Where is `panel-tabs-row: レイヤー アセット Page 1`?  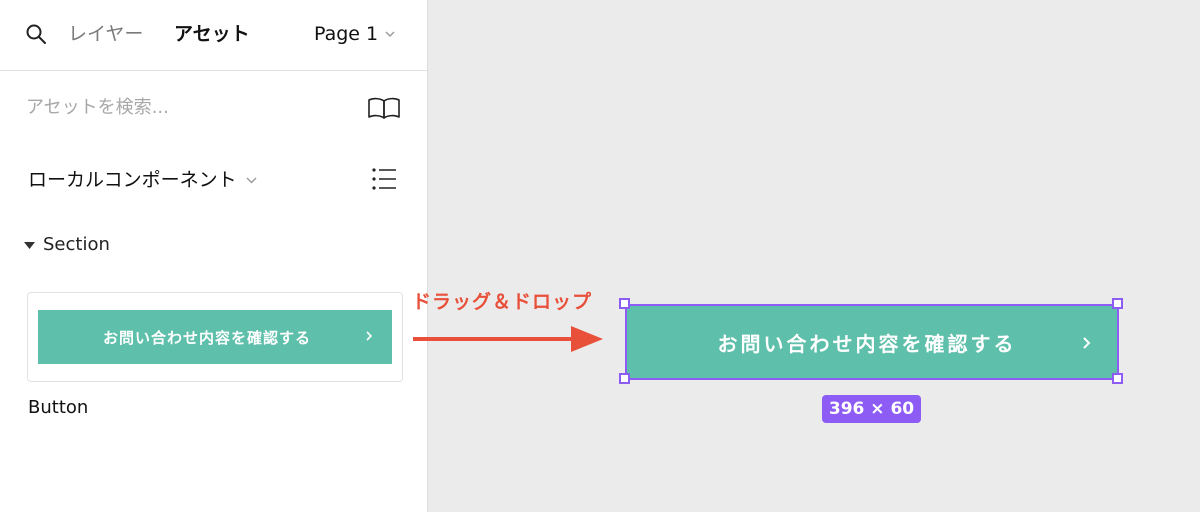
panel-tabs-row: レイヤー アセット Page 1 is located at coordinates (213, 35).